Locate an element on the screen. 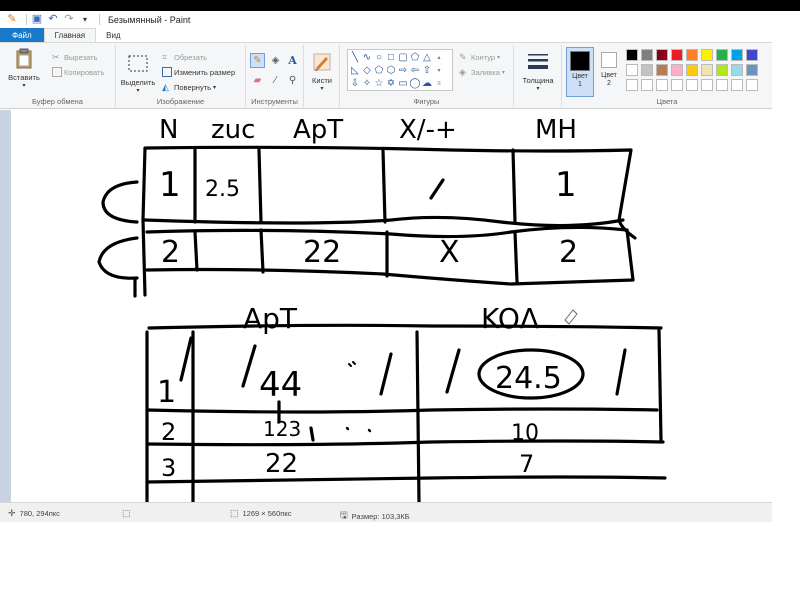 This screenshot has width=800, height=600. rotate-dropdown-icon: ▾ is located at coordinates (214, 87).